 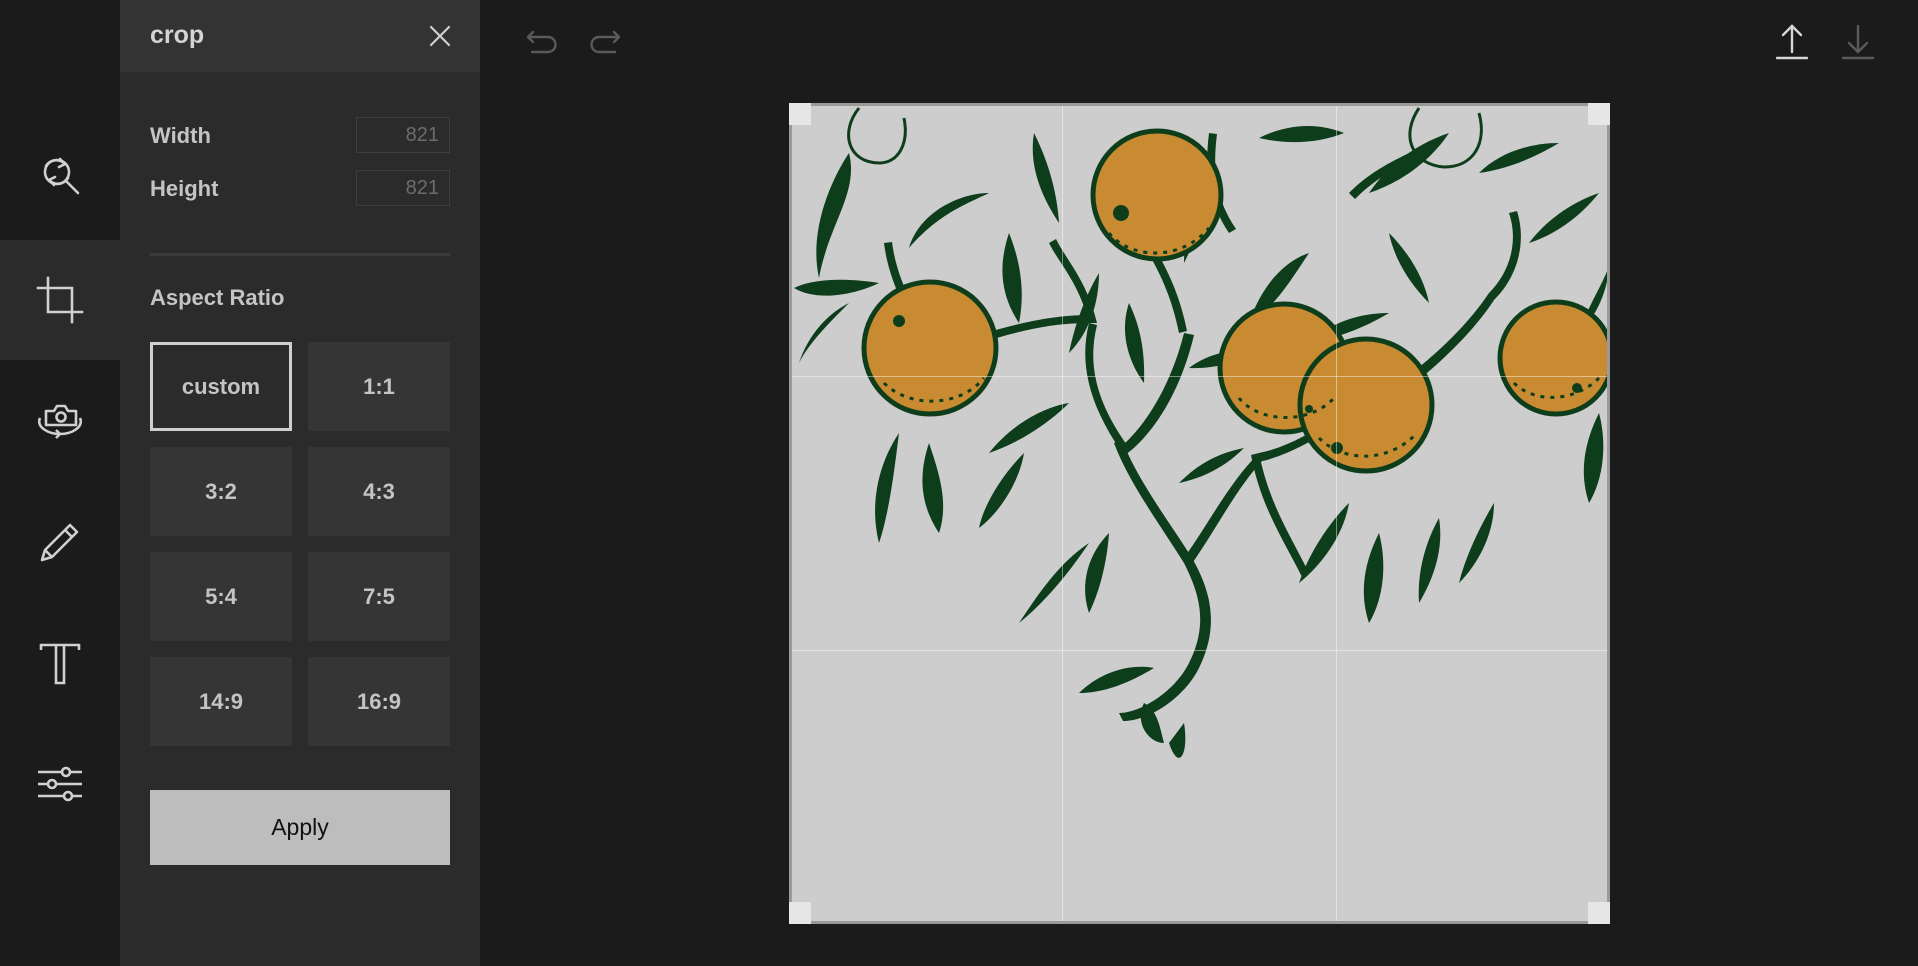 I want to click on ratio-3-2-button: 3:2, so click(x=221, y=491).